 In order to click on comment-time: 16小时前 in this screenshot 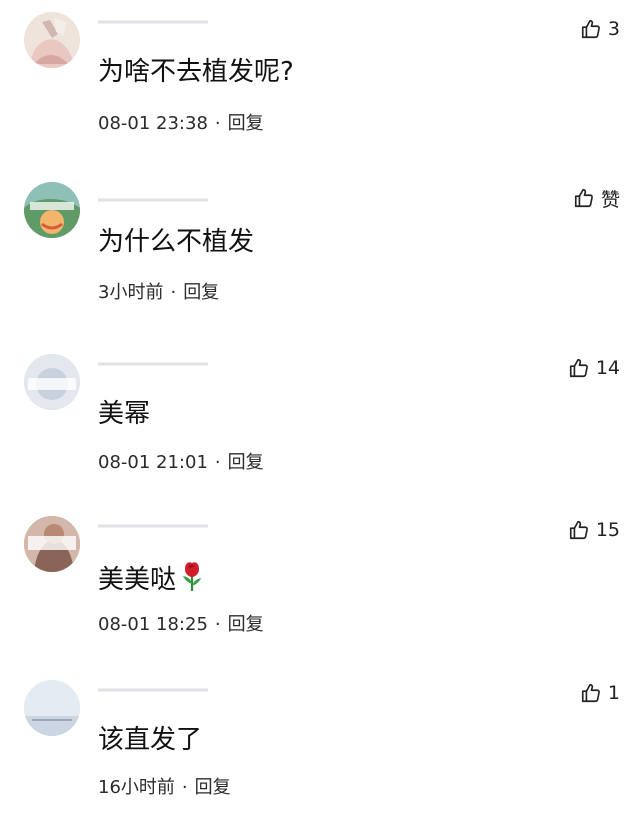, I will do `click(136, 787)`.